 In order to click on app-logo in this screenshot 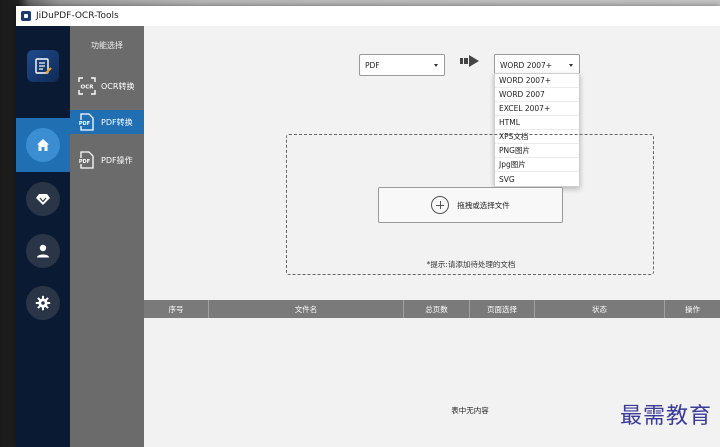, I will do `click(43, 66)`.